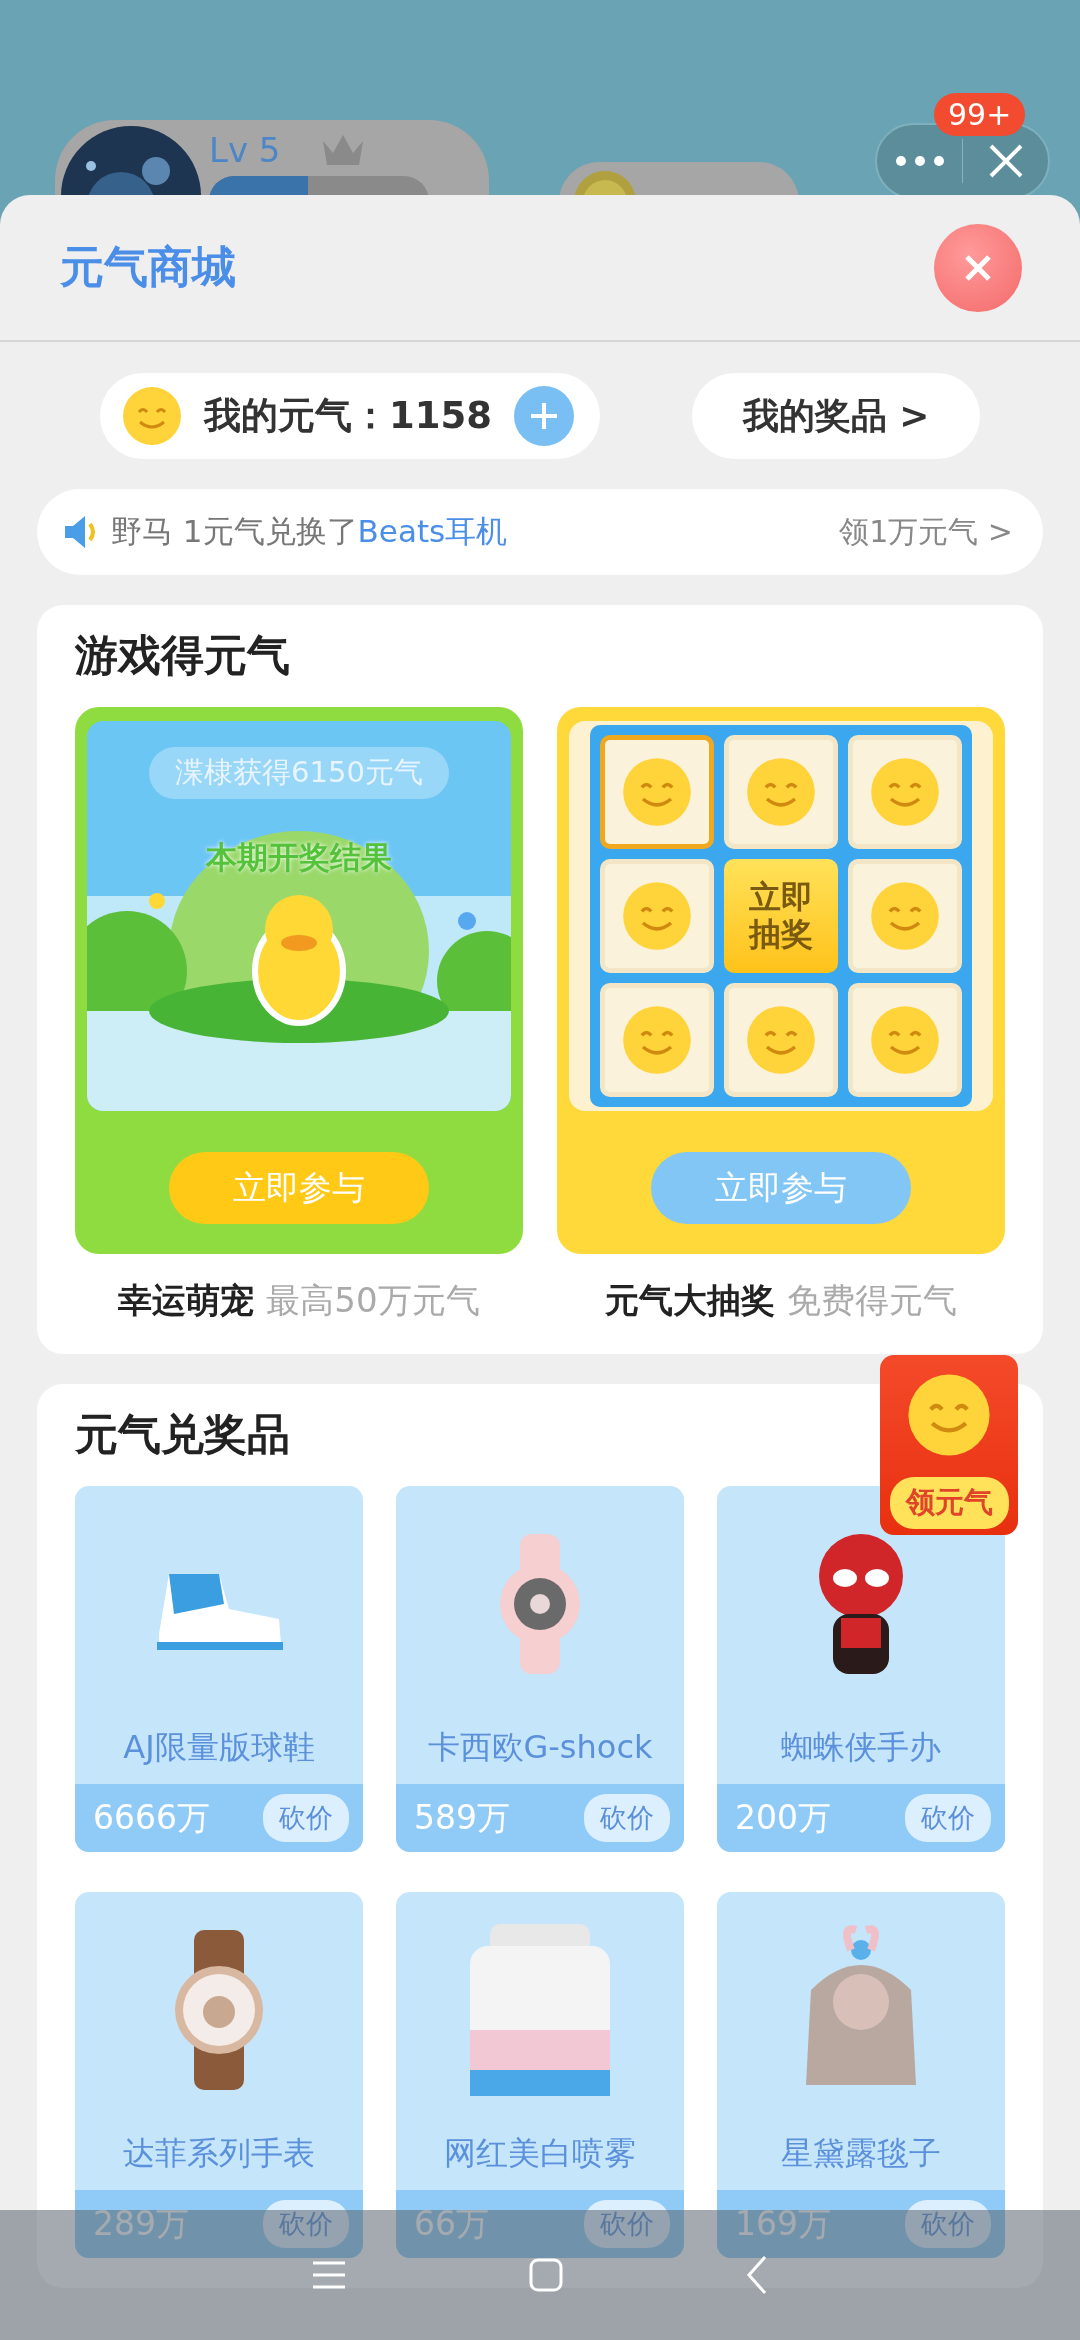 The height and width of the screenshot is (2340, 1080). Describe the element at coordinates (309, 531) in the screenshot. I see `ticker-text: 野马 1元气兑换了 Beats耳机` at that location.